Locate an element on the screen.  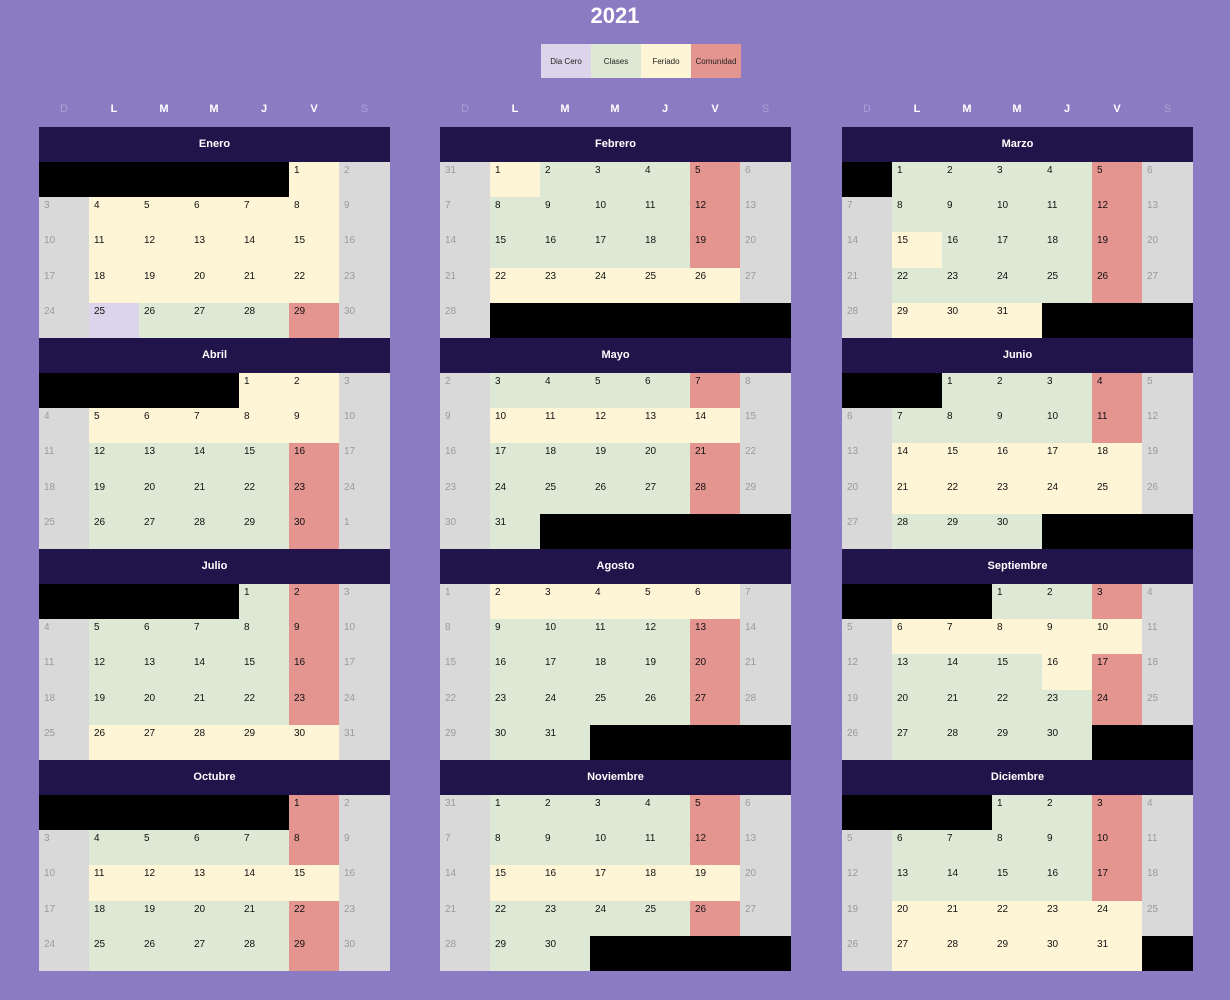
weekday-label: S is located at coordinates (1167, 109).